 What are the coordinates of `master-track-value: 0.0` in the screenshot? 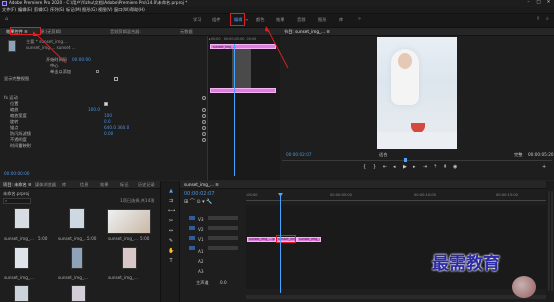 It's located at (223, 282).